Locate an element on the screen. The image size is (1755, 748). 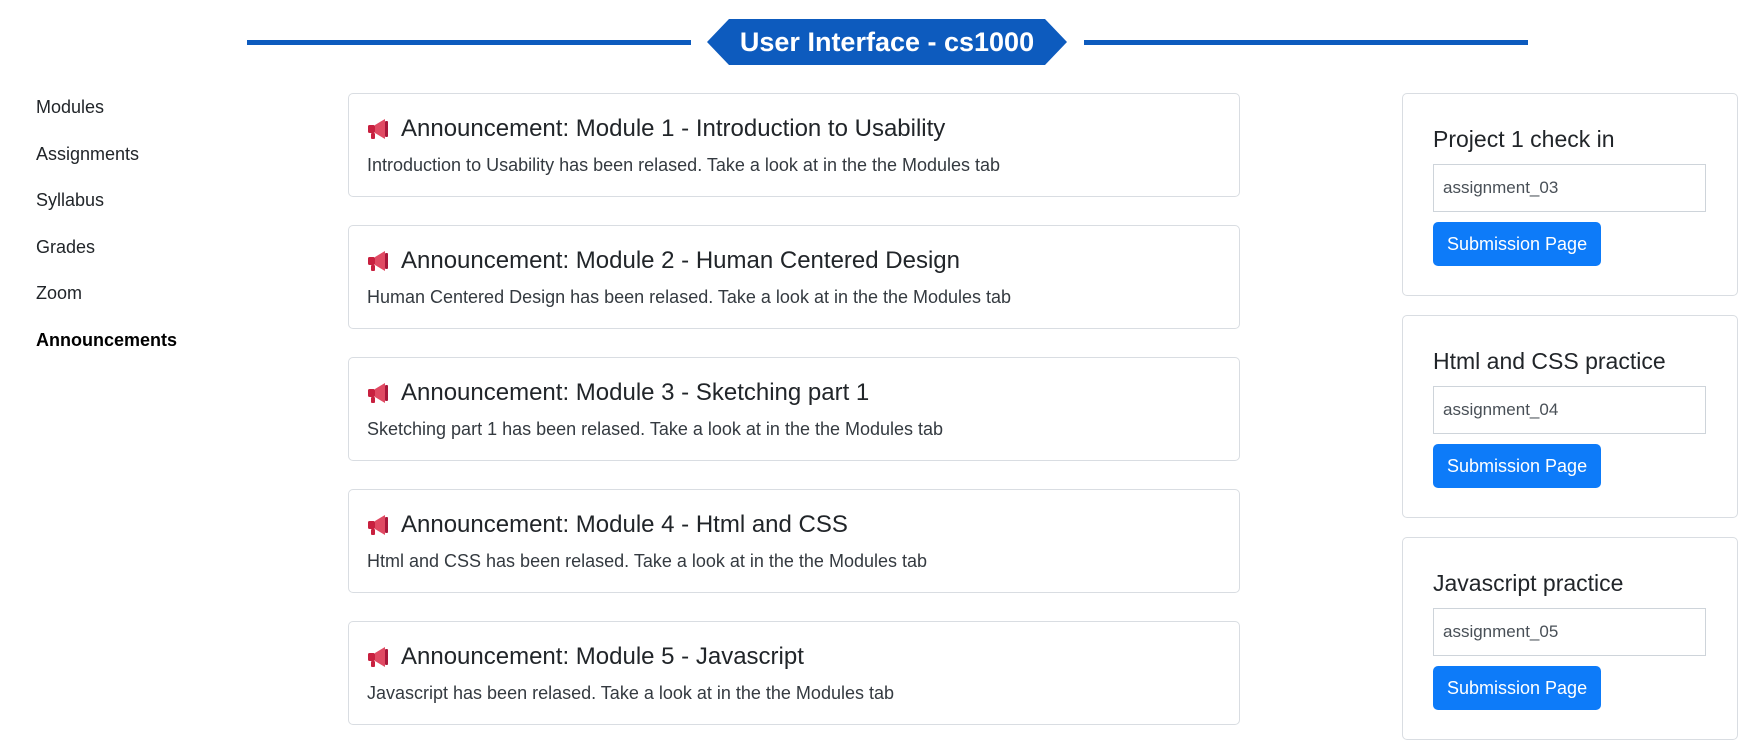
assignment-title: Project 1 check in is located at coordinates (1524, 139).